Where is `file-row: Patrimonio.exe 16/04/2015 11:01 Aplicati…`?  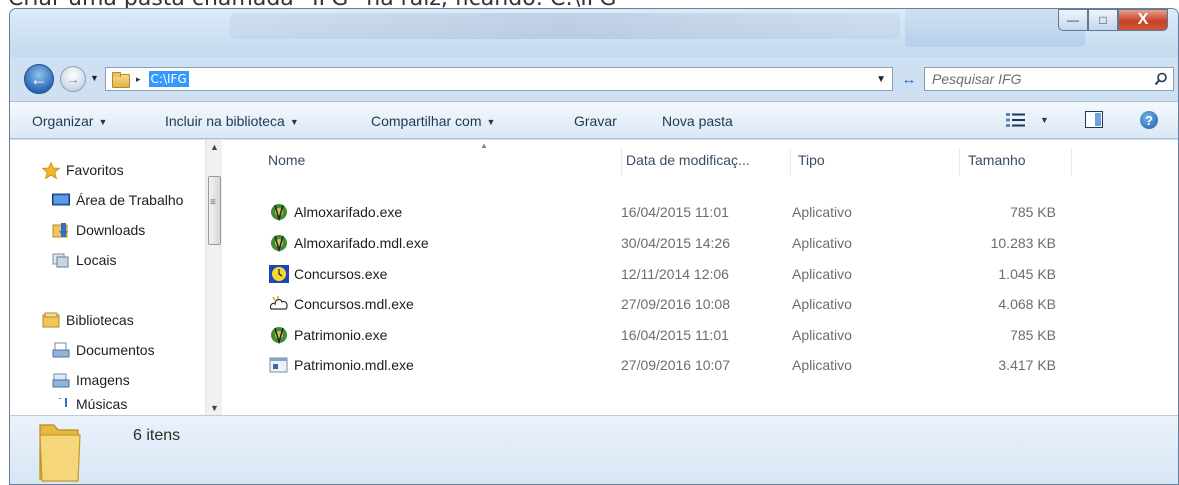 file-row: Patrimonio.exe 16/04/2015 11:01 Aplicati… is located at coordinates (674, 334).